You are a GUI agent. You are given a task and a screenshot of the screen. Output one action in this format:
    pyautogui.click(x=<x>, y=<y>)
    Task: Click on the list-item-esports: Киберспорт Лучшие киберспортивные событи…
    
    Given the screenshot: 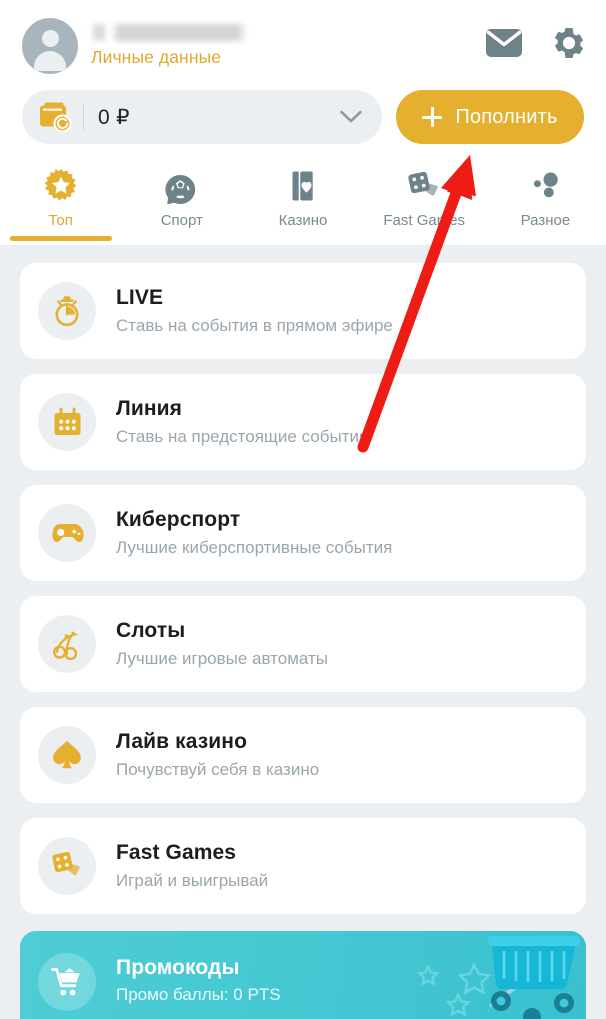 What is the action you would take?
    pyautogui.click(x=303, y=533)
    